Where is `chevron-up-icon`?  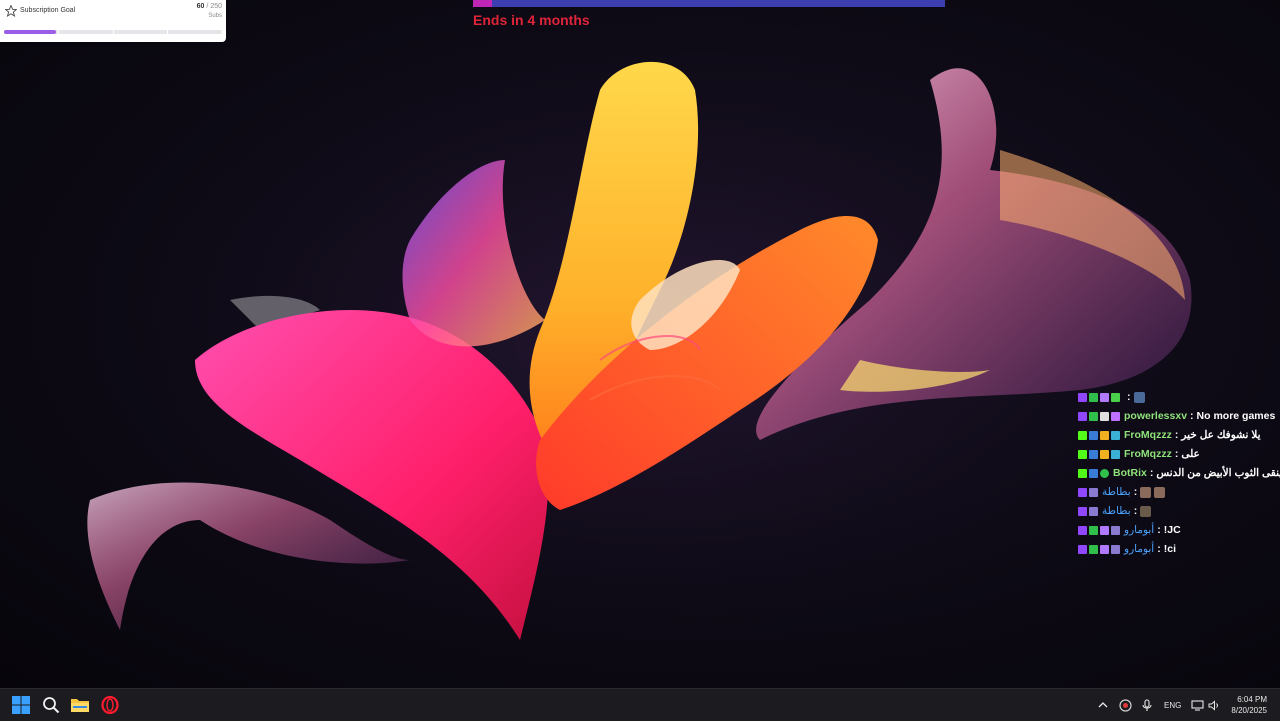
chevron-up-icon is located at coordinates (1103, 705).